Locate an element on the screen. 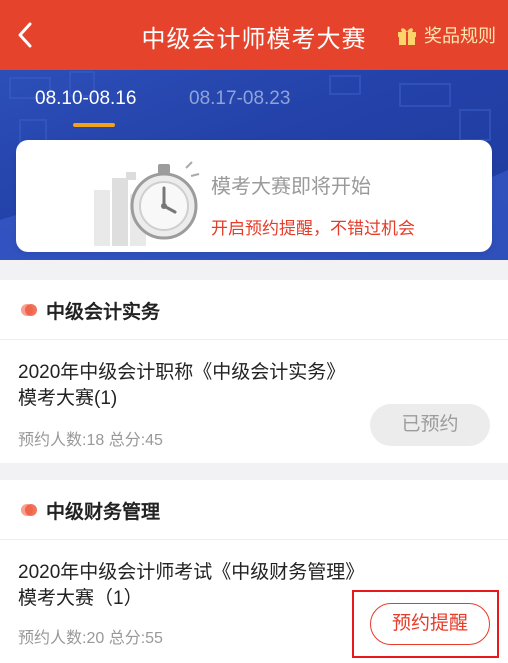 The image size is (508, 663). exam-title: 2020年中级会计师考试《中级财务管理》模考大赛（1） is located at coordinates (188, 586).